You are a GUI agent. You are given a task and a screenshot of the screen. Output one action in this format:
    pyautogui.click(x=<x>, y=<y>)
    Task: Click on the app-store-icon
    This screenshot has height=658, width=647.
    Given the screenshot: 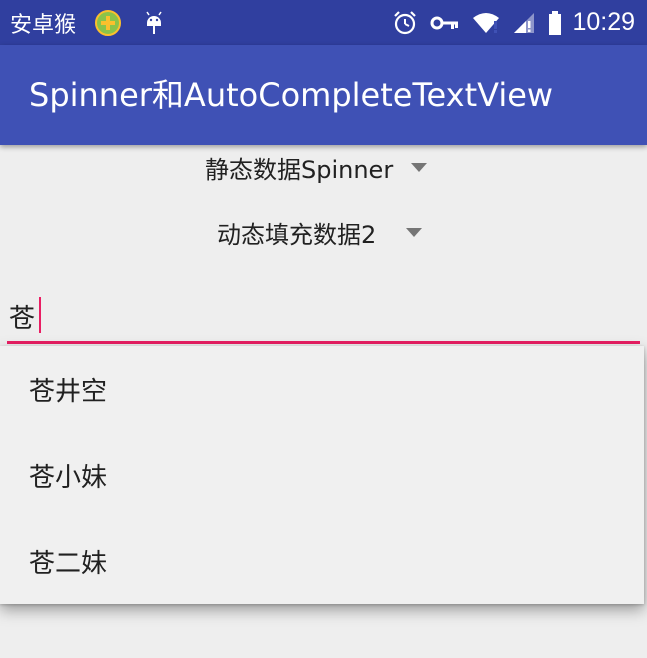 What is the action you would take?
    pyautogui.click(x=108, y=23)
    